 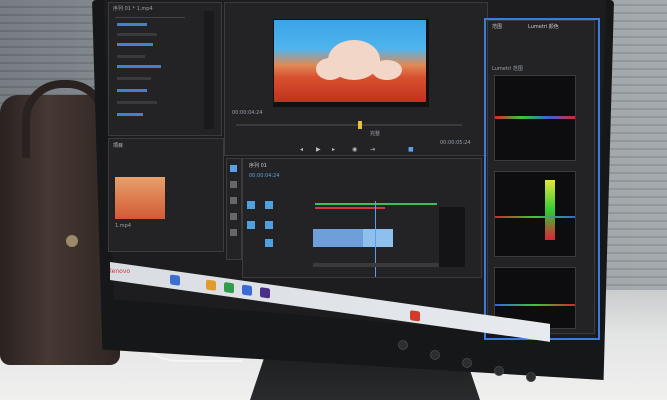 What do you see at coordinates (531, 377) in the screenshot?
I see `power-button` at bounding box center [531, 377].